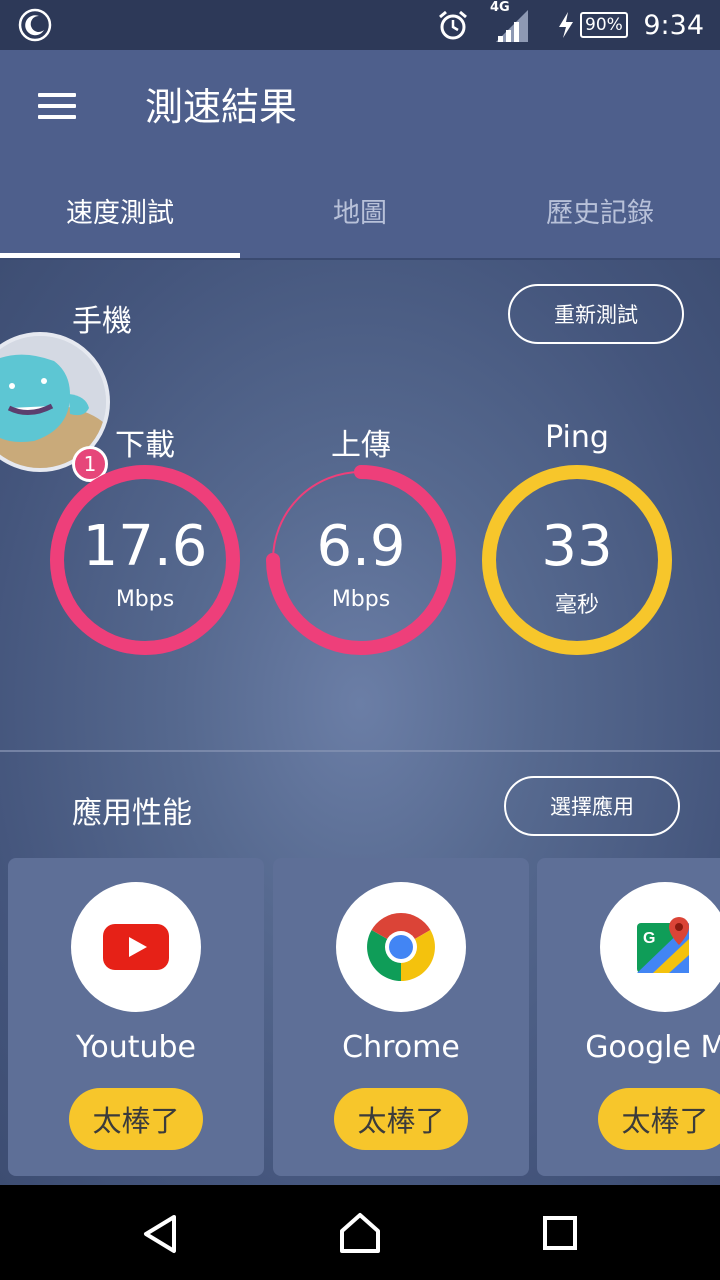 The height and width of the screenshot is (1280, 720). Describe the element at coordinates (361, 445) in the screenshot. I see `upload-label: 上傳` at that location.